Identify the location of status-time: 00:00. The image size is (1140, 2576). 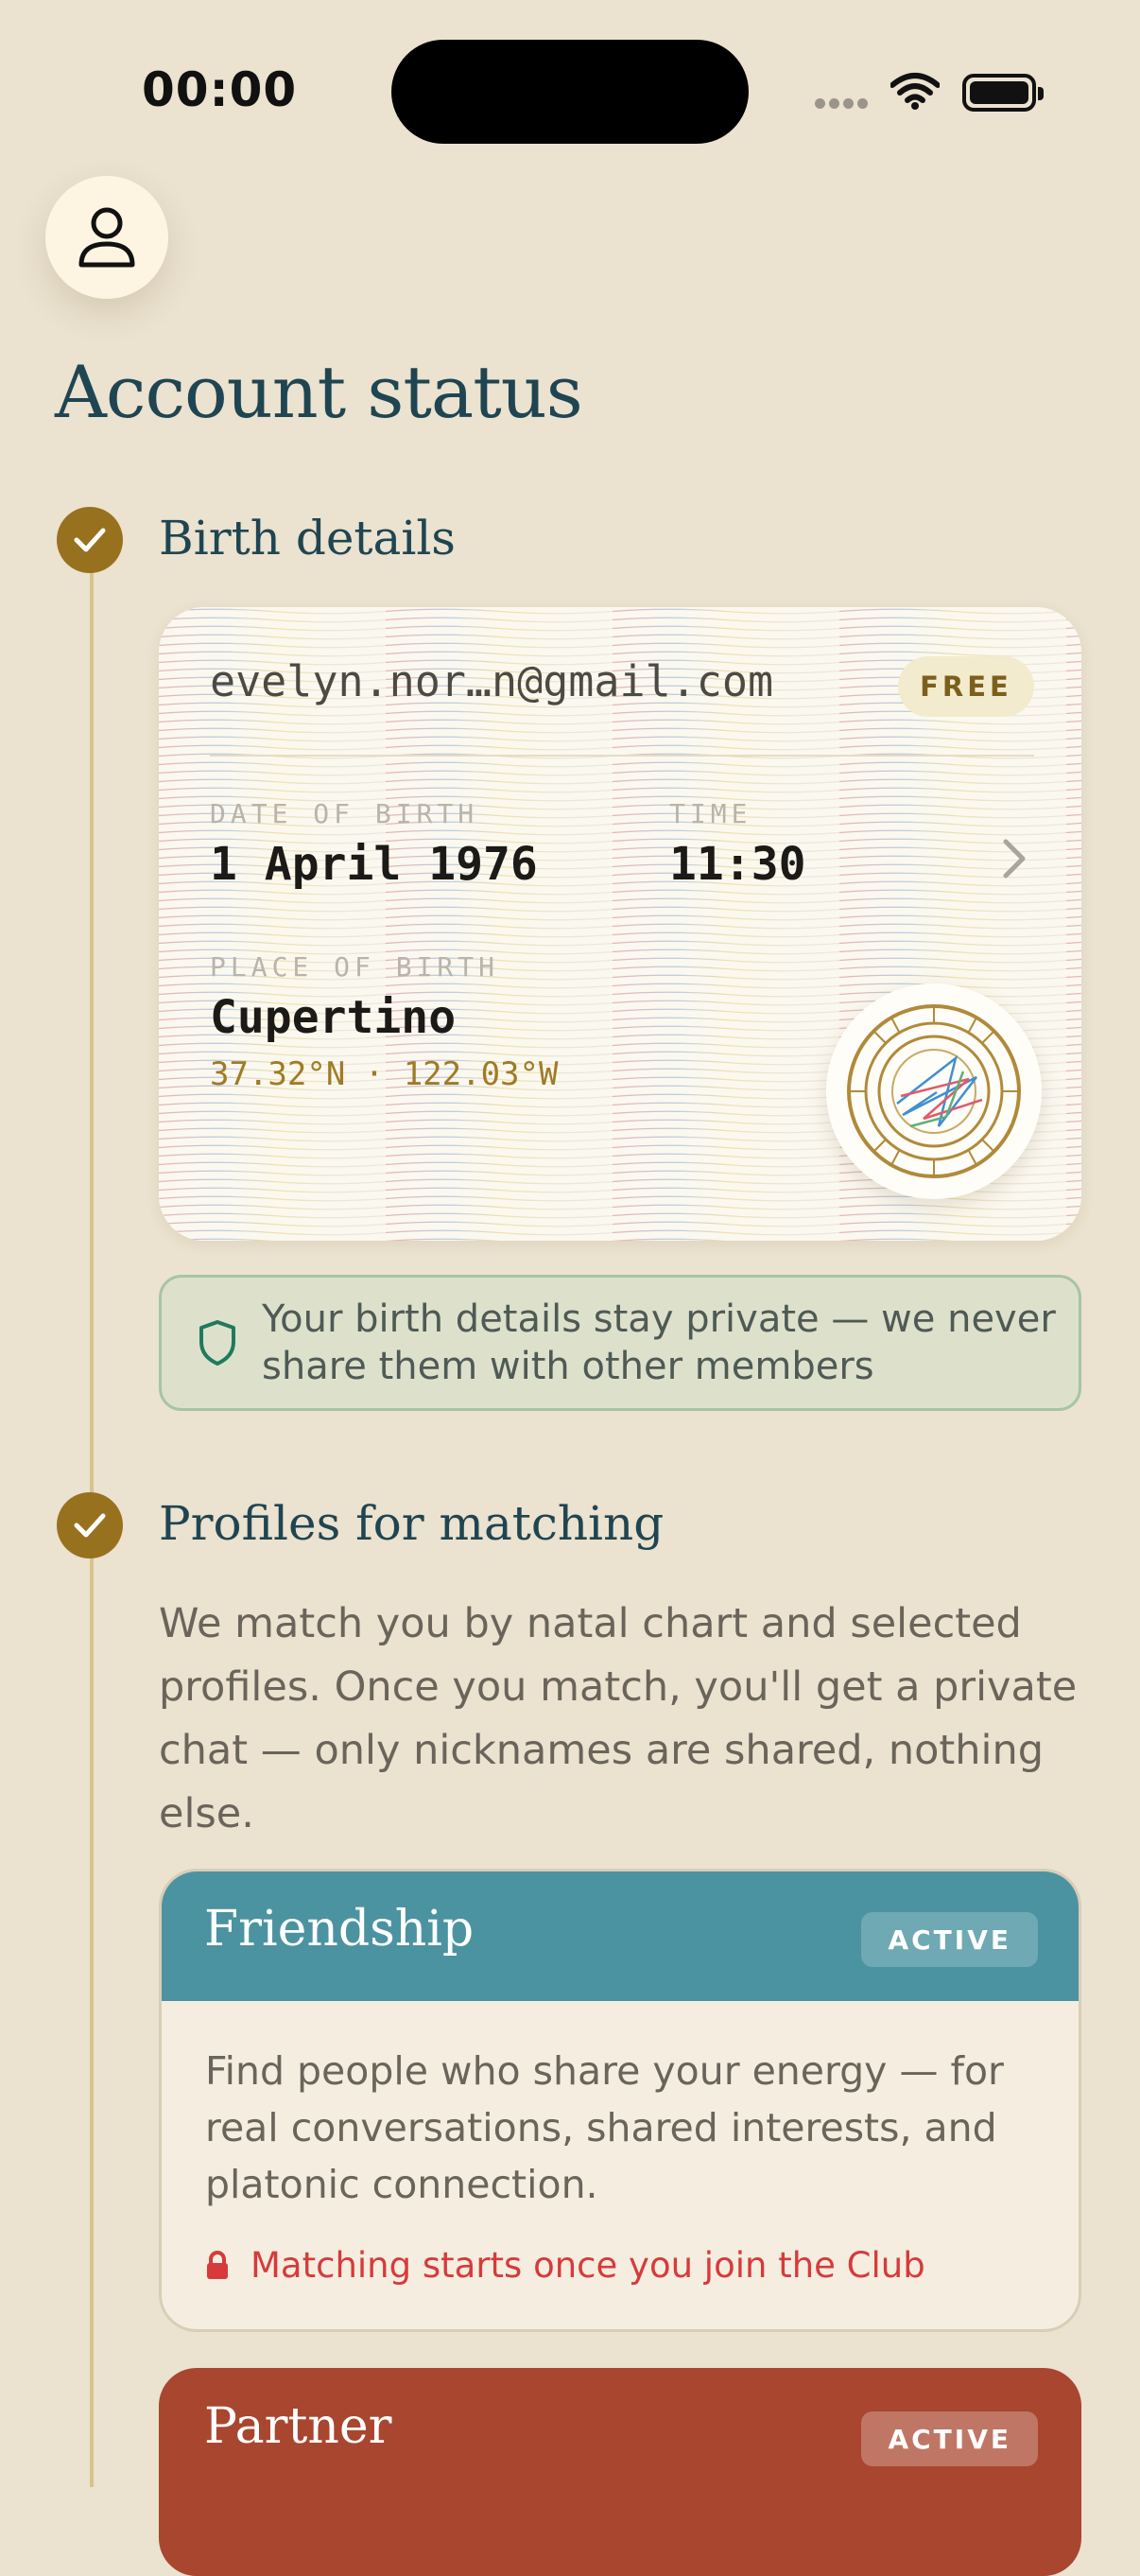
(220, 89).